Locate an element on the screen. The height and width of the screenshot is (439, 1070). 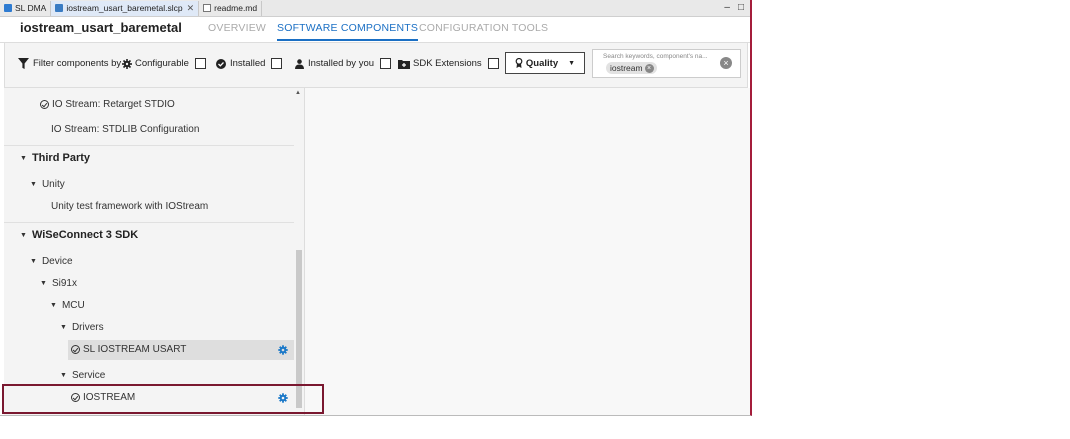
tree-item-device: ▼ Device is located at coordinates (51, 261).